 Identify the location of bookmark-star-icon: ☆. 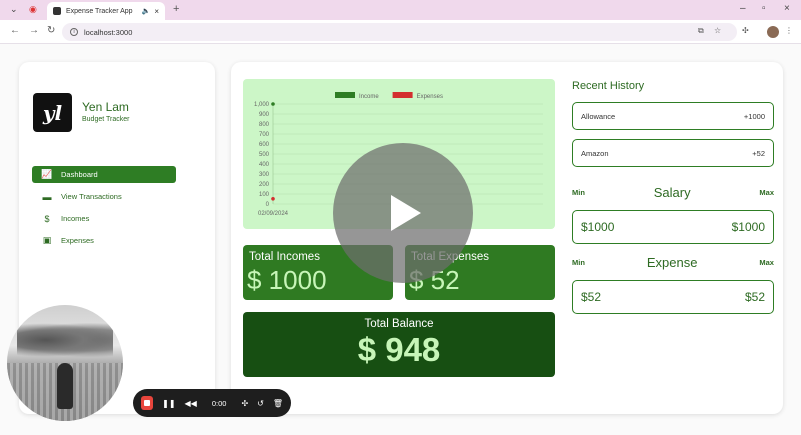
(717, 30).